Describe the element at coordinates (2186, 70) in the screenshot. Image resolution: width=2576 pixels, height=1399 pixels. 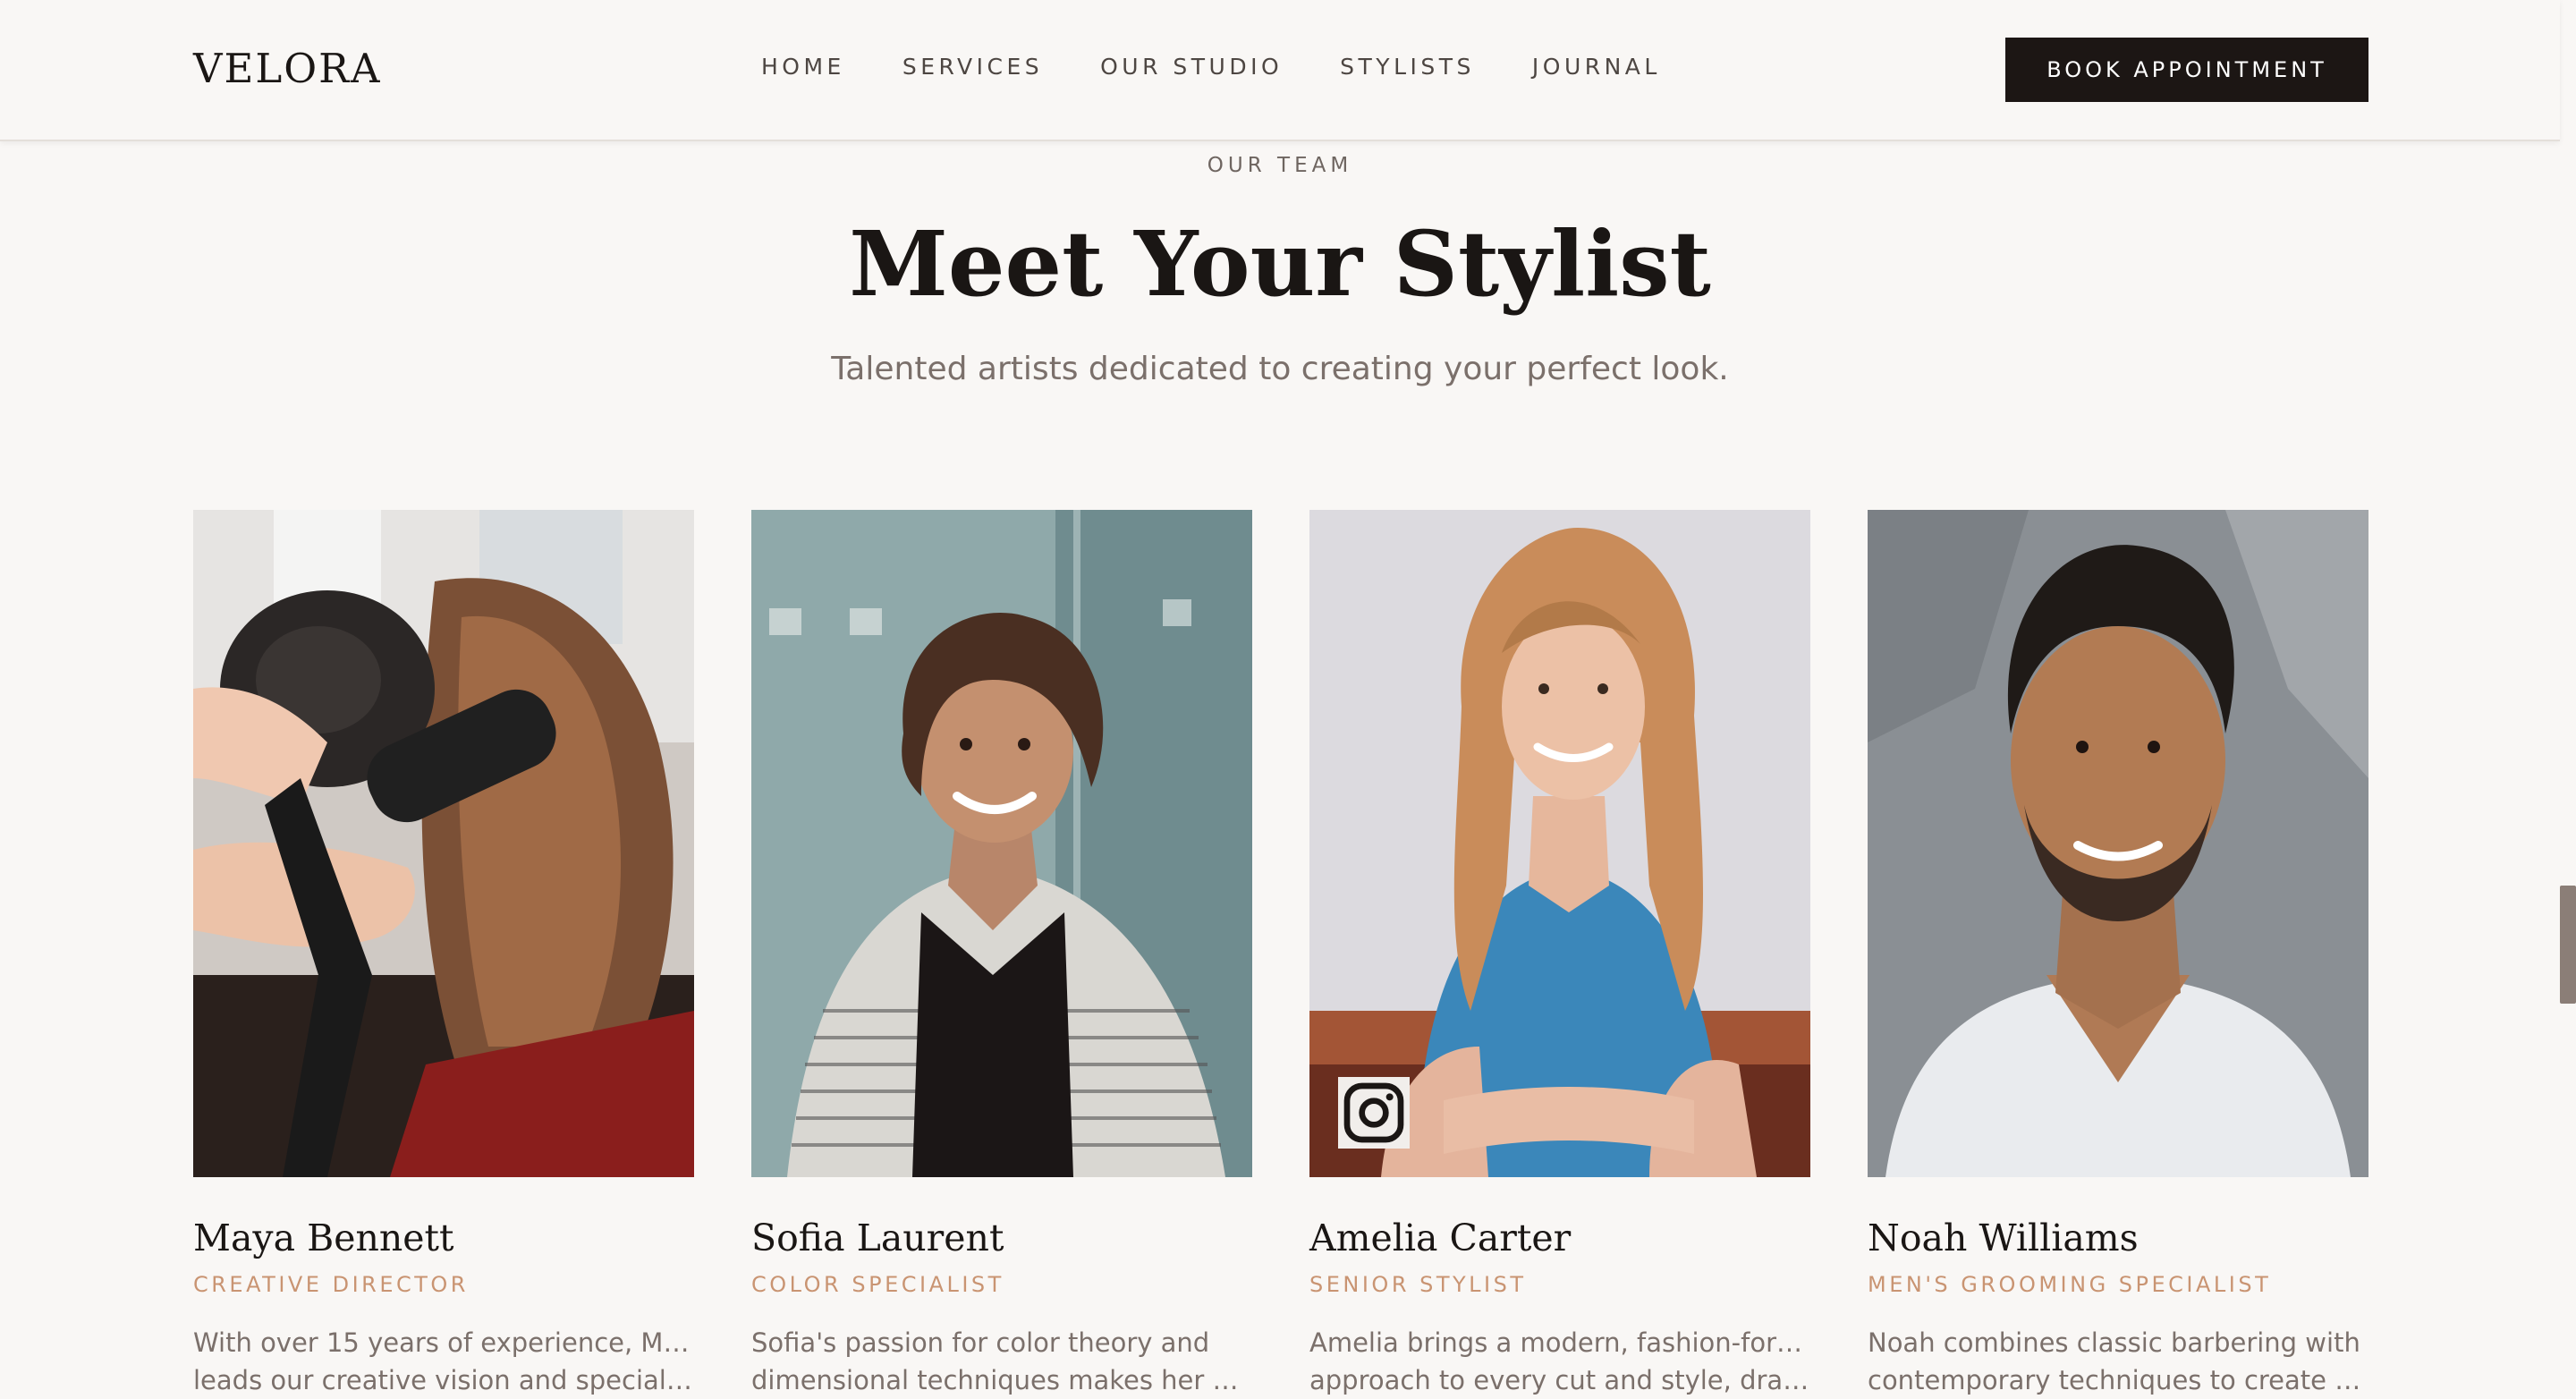
I see `book-appointment-button: BOOK APPOINTMENT` at that location.